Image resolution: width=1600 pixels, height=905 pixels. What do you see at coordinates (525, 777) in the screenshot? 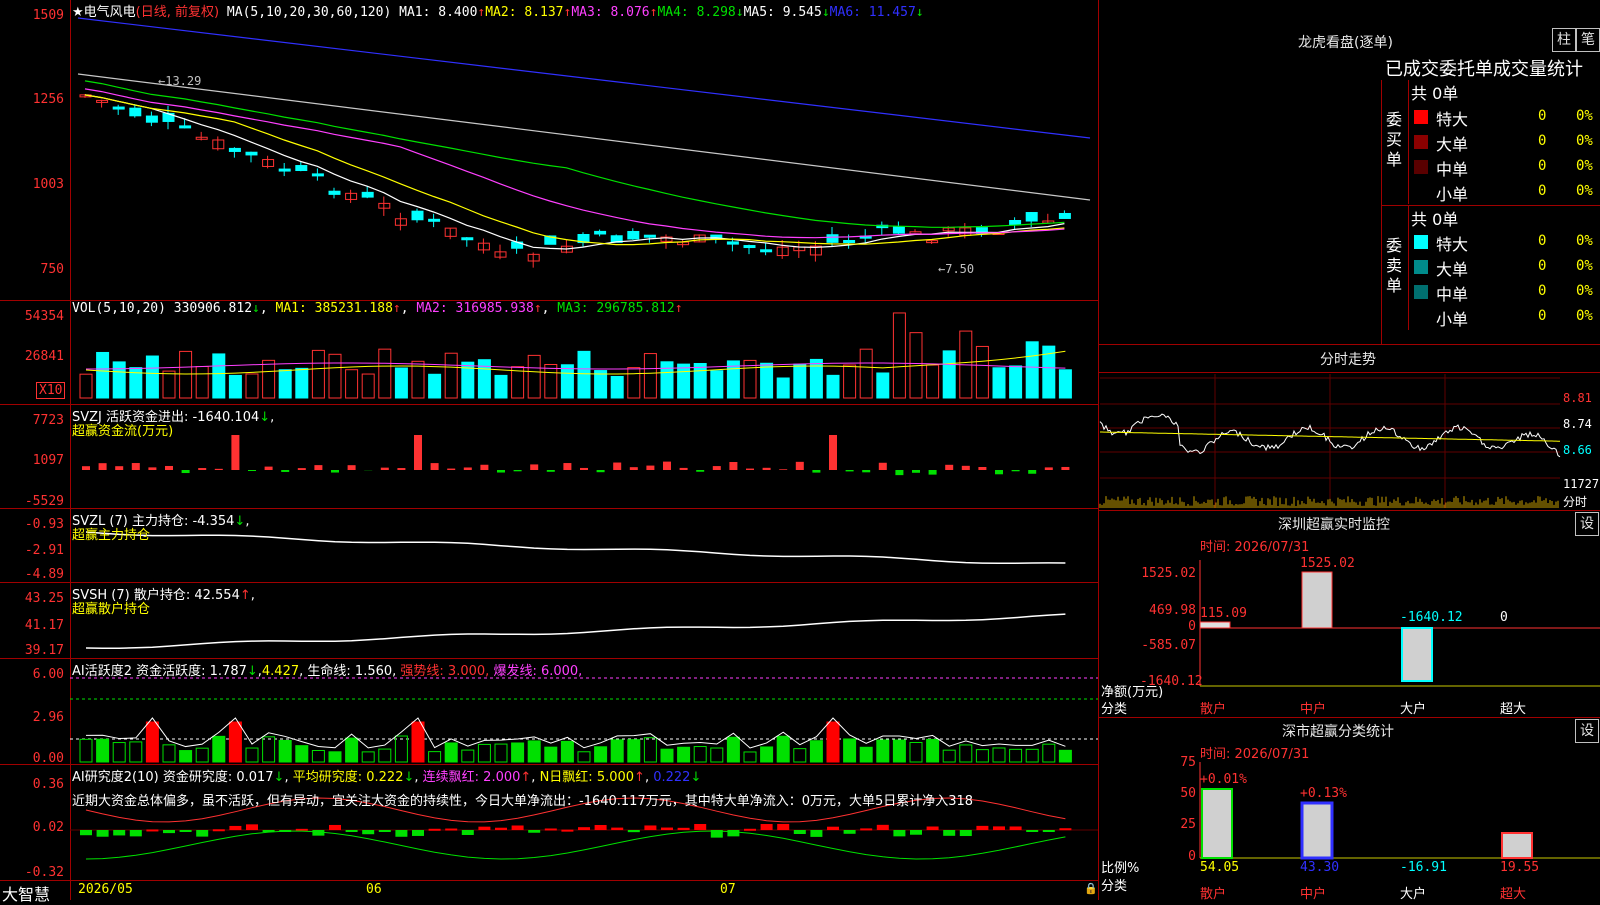
I see `ai-research-arrow3: ↑` at bounding box center [525, 777].